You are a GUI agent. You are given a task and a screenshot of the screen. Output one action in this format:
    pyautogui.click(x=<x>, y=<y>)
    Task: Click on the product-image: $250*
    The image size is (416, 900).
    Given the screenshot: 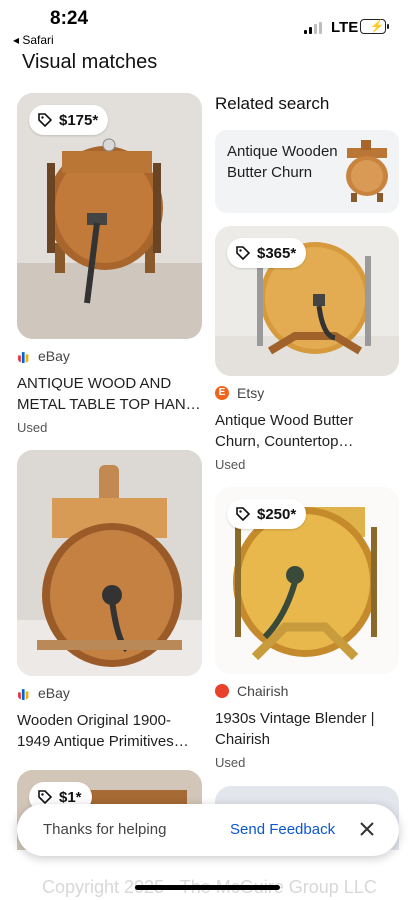 What is the action you would take?
    pyautogui.click(x=307, y=580)
    